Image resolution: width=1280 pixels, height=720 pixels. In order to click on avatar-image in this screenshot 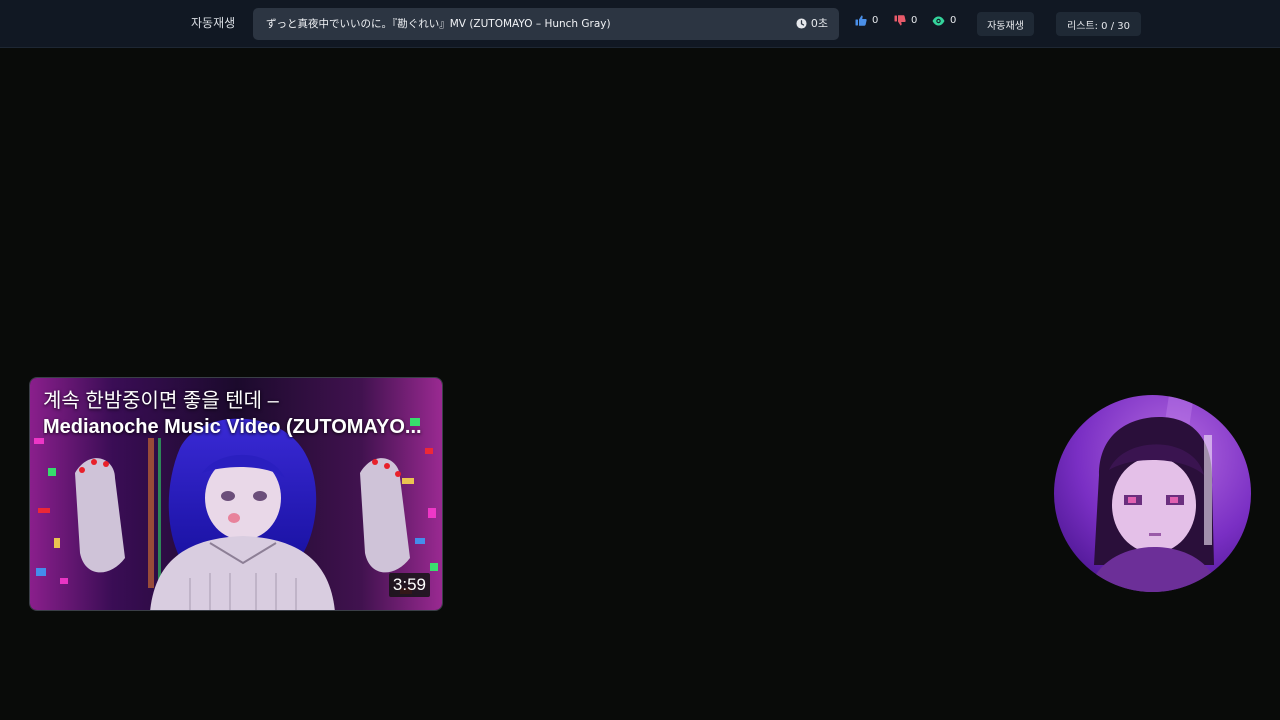, I will do `click(1152, 493)`.